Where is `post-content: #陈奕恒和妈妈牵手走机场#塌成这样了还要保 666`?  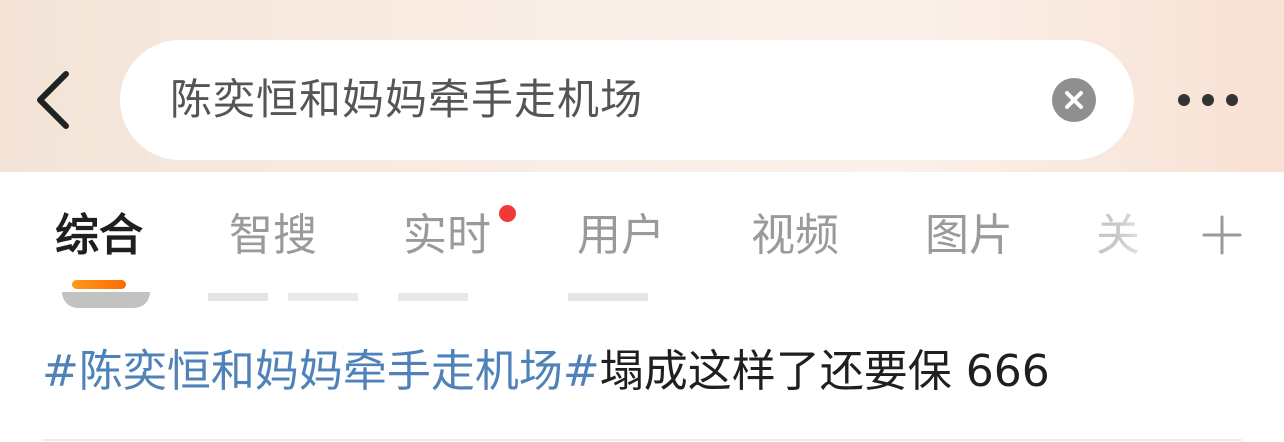
post-content: #陈奕恒和妈妈牵手走机场#塌成这样了还要保 666 is located at coordinates (546, 372).